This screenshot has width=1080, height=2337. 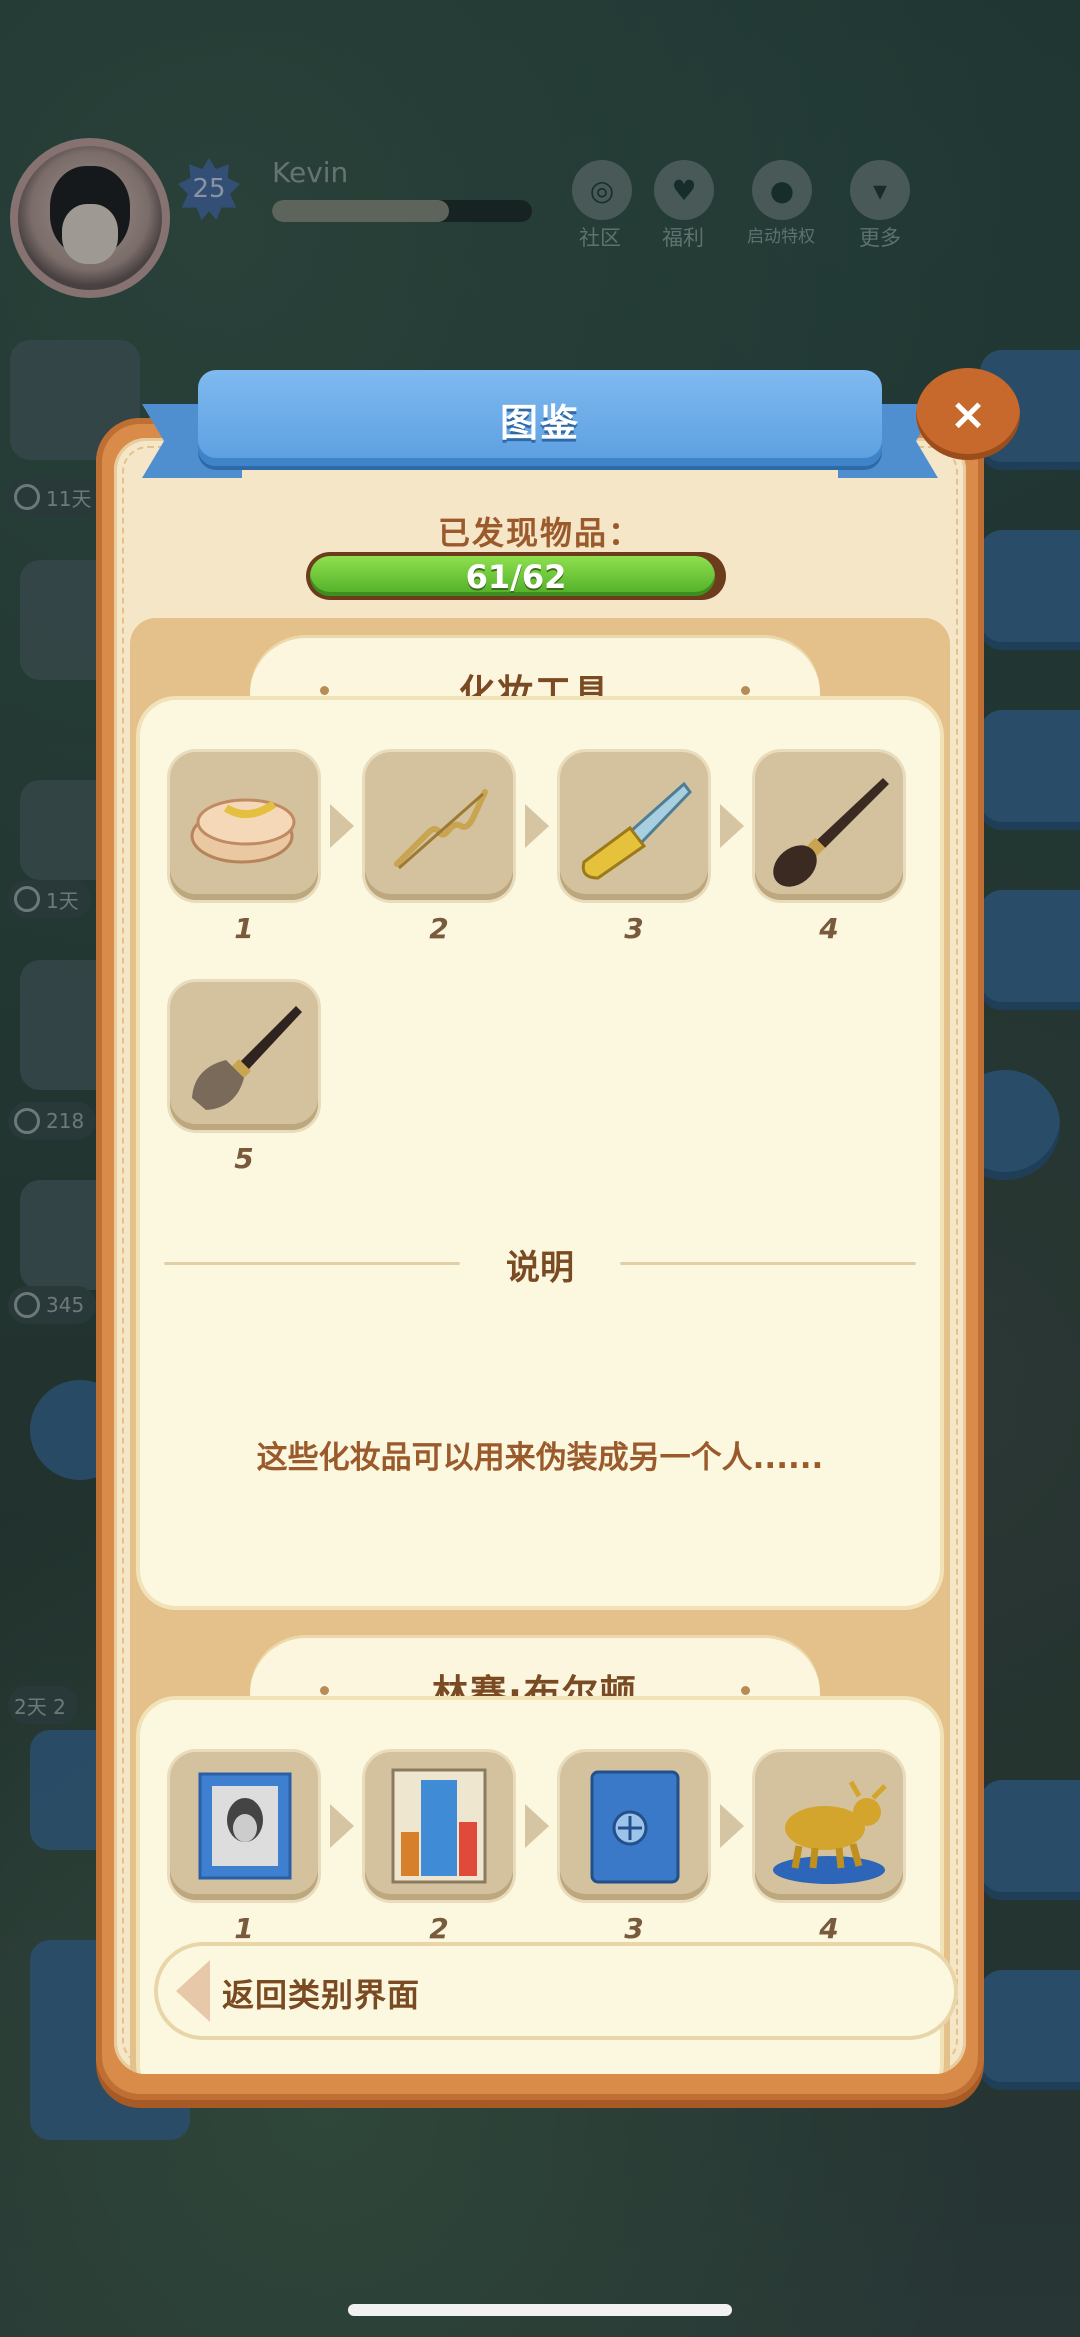 I want to click on close-button: ×, so click(x=968, y=414).